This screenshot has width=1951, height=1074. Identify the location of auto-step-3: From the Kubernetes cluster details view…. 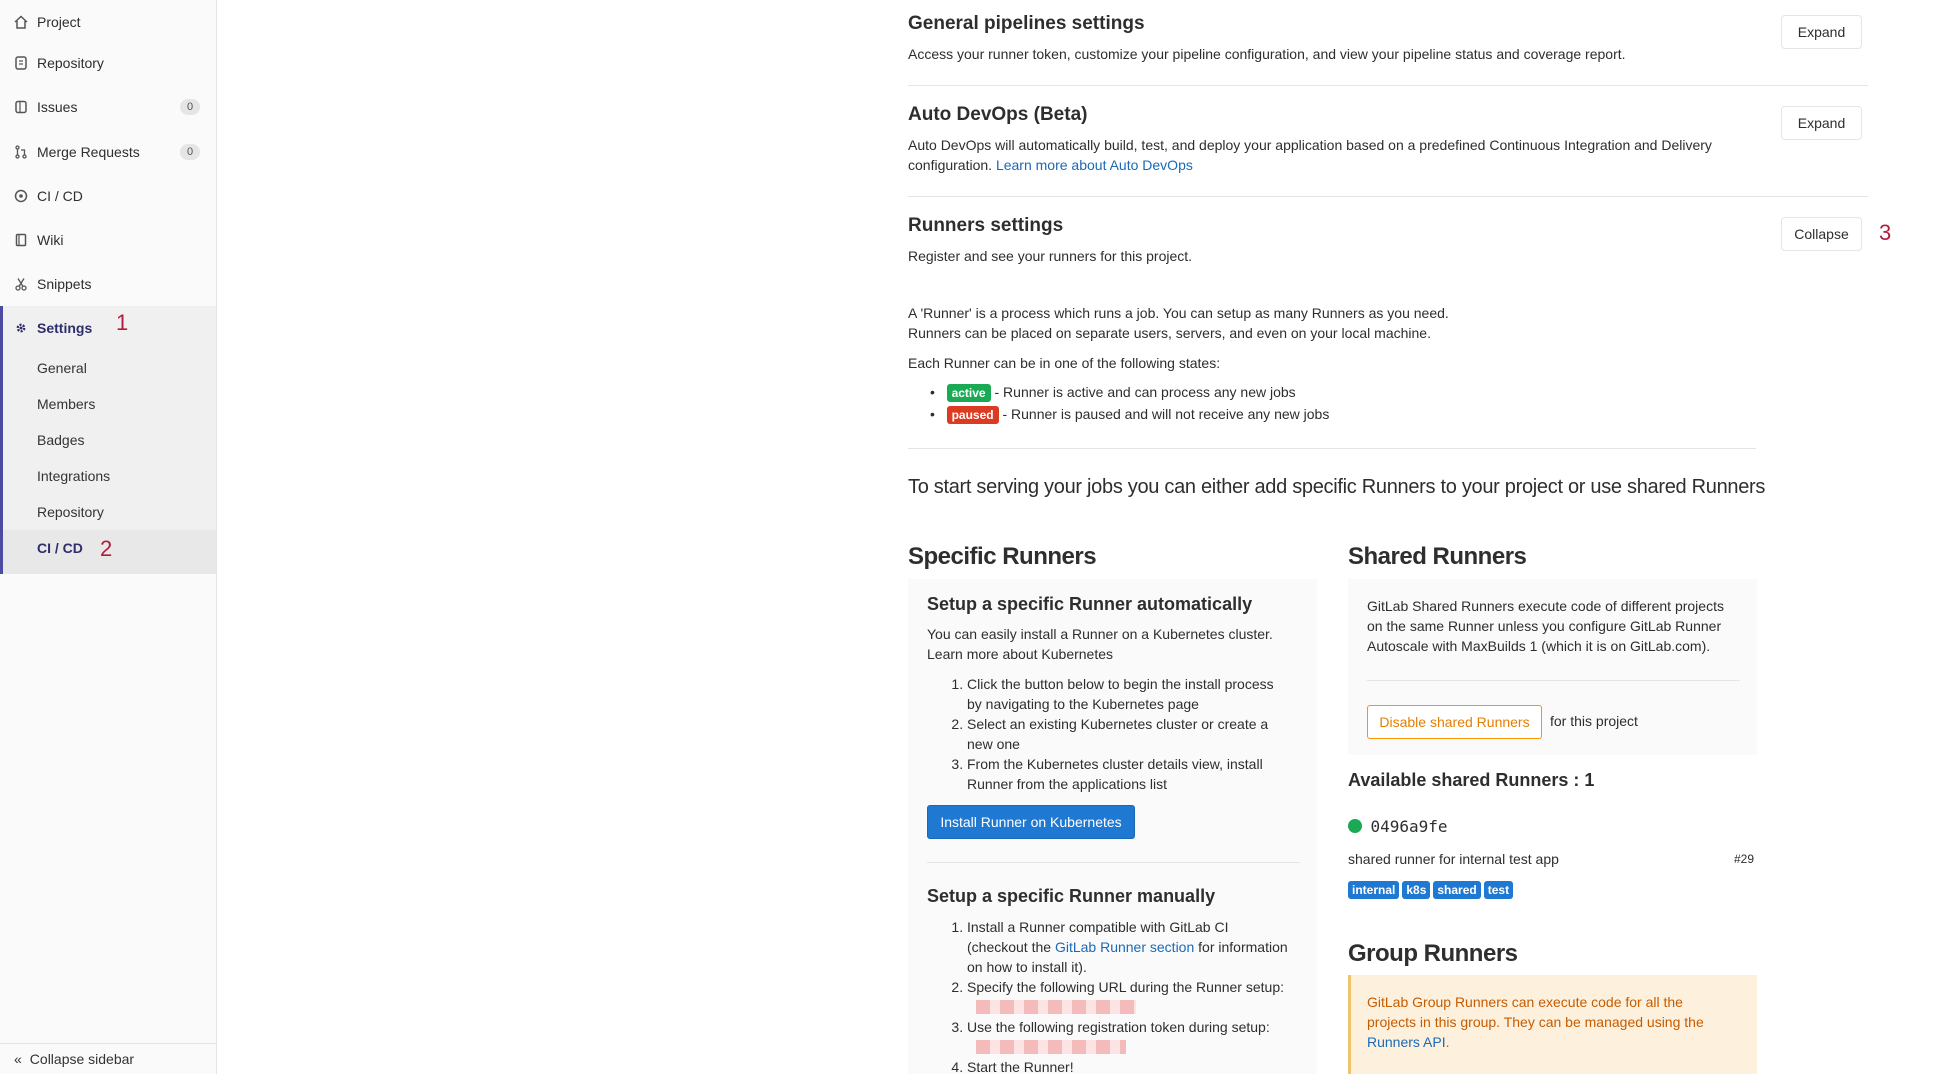
(1120, 774).